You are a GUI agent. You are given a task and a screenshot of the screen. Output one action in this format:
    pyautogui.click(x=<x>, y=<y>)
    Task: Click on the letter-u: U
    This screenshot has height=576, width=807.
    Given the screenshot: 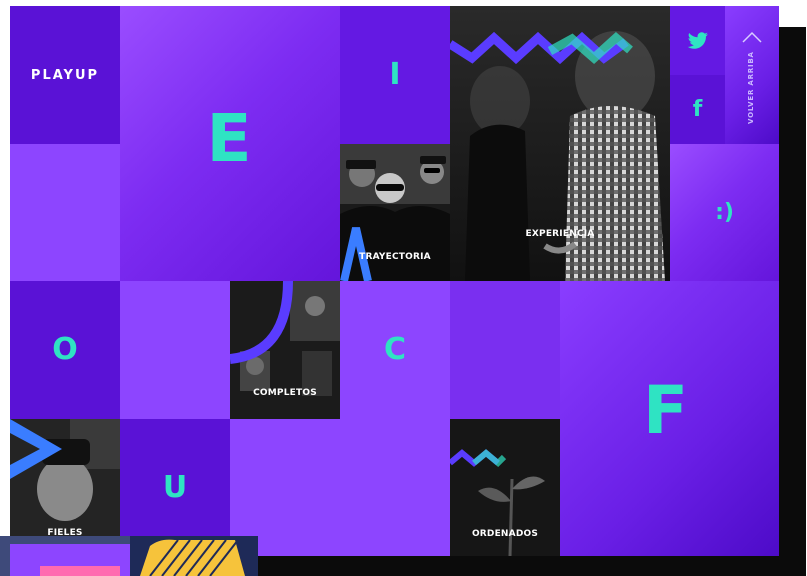 What is the action you would take?
    pyautogui.click(x=175, y=487)
    